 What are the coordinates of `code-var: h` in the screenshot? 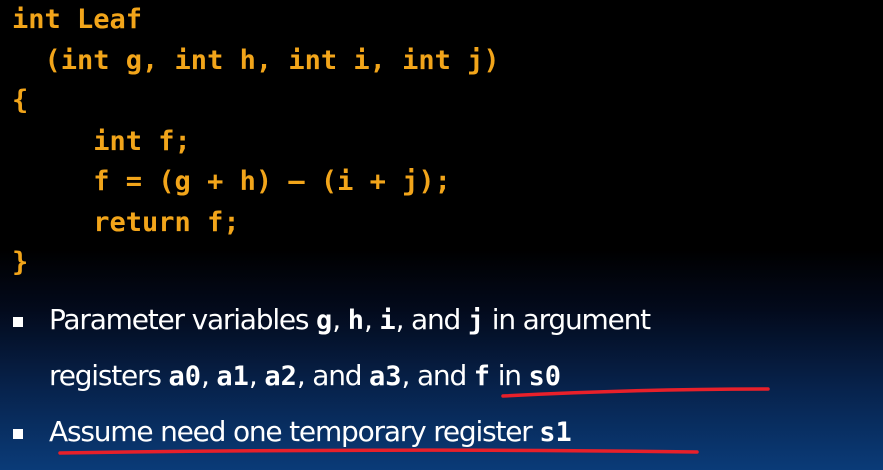 It's located at (355, 320).